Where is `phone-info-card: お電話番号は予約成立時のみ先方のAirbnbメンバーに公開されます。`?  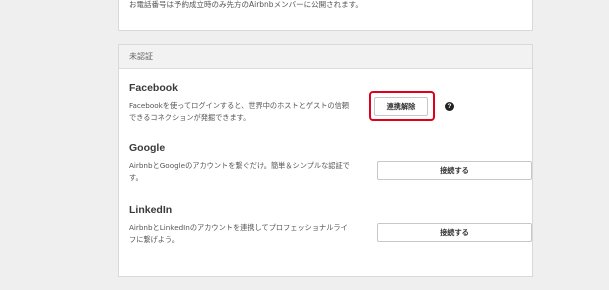 phone-info-card: お電話番号は予約成立時のみ先方のAirbnbメンバーに公開されます。 is located at coordinates (325, 15).